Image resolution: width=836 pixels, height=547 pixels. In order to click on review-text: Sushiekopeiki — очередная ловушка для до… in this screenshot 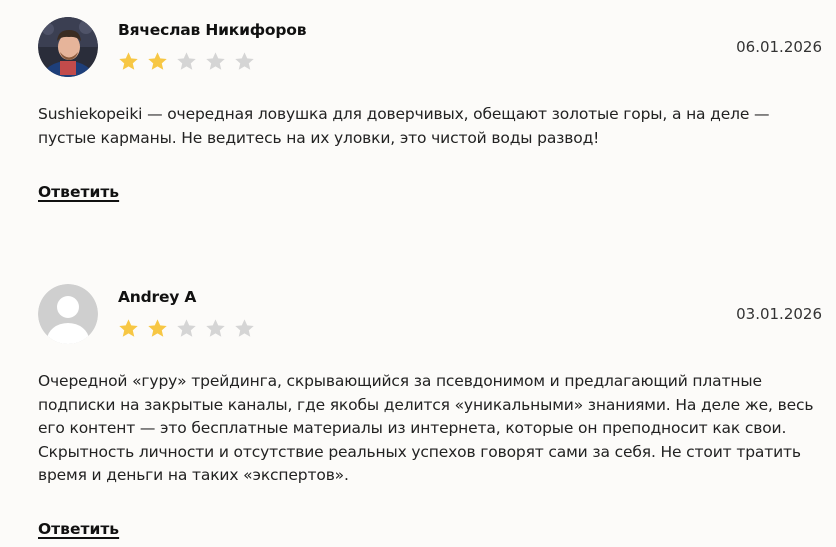, I will do `click(404, 126)`.